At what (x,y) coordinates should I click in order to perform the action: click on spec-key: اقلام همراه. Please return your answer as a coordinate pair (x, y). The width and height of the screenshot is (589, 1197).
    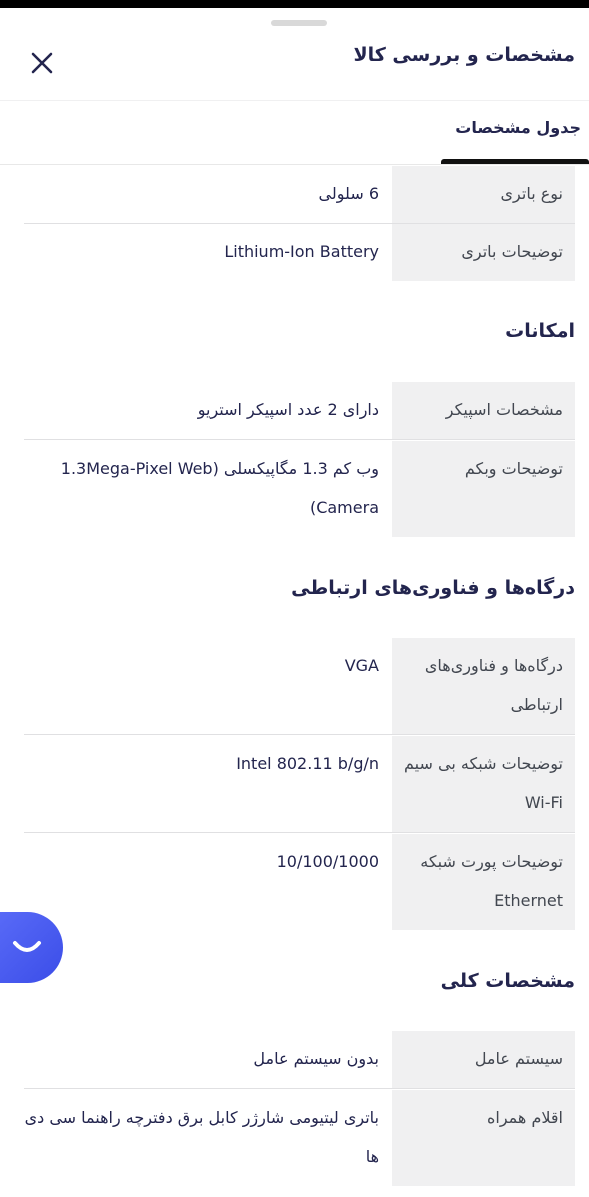
    Looking at the image, I should click on (483, 1138).